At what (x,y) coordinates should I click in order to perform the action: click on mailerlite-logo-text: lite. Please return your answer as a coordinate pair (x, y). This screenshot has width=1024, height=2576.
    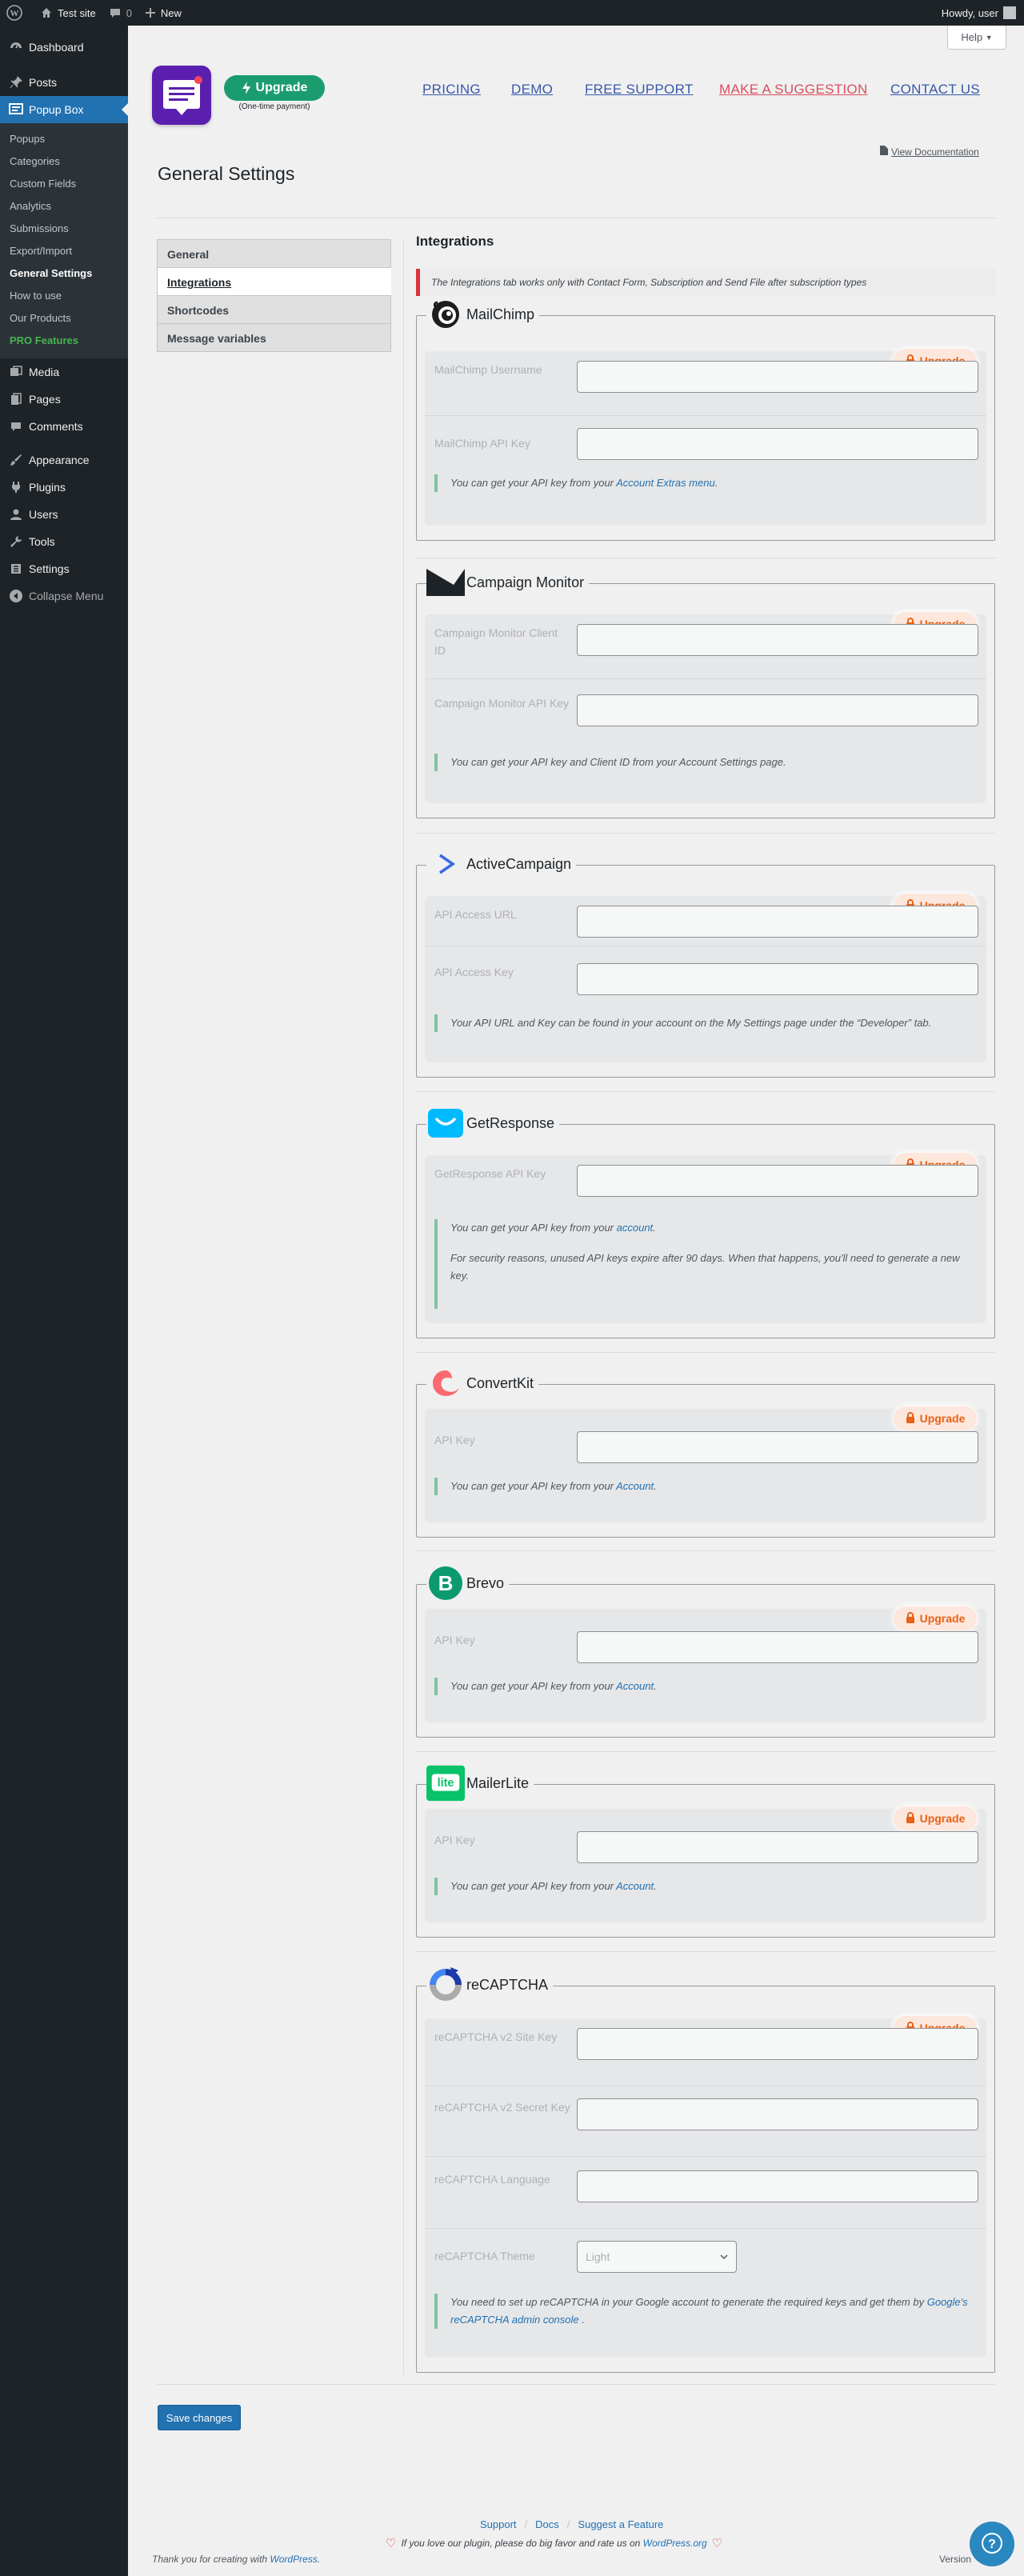
    Looking at the image, I should click on (446, 1783).